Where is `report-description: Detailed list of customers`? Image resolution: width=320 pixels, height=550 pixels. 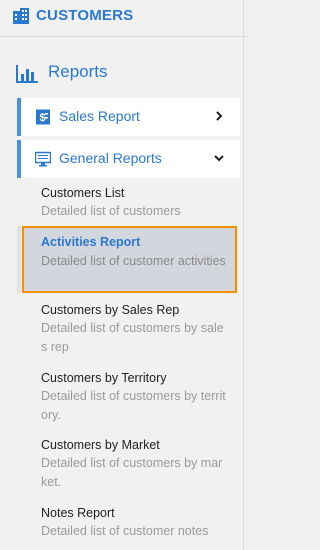
report-description: Detailed list of customers is located at coordinates (111, 211).